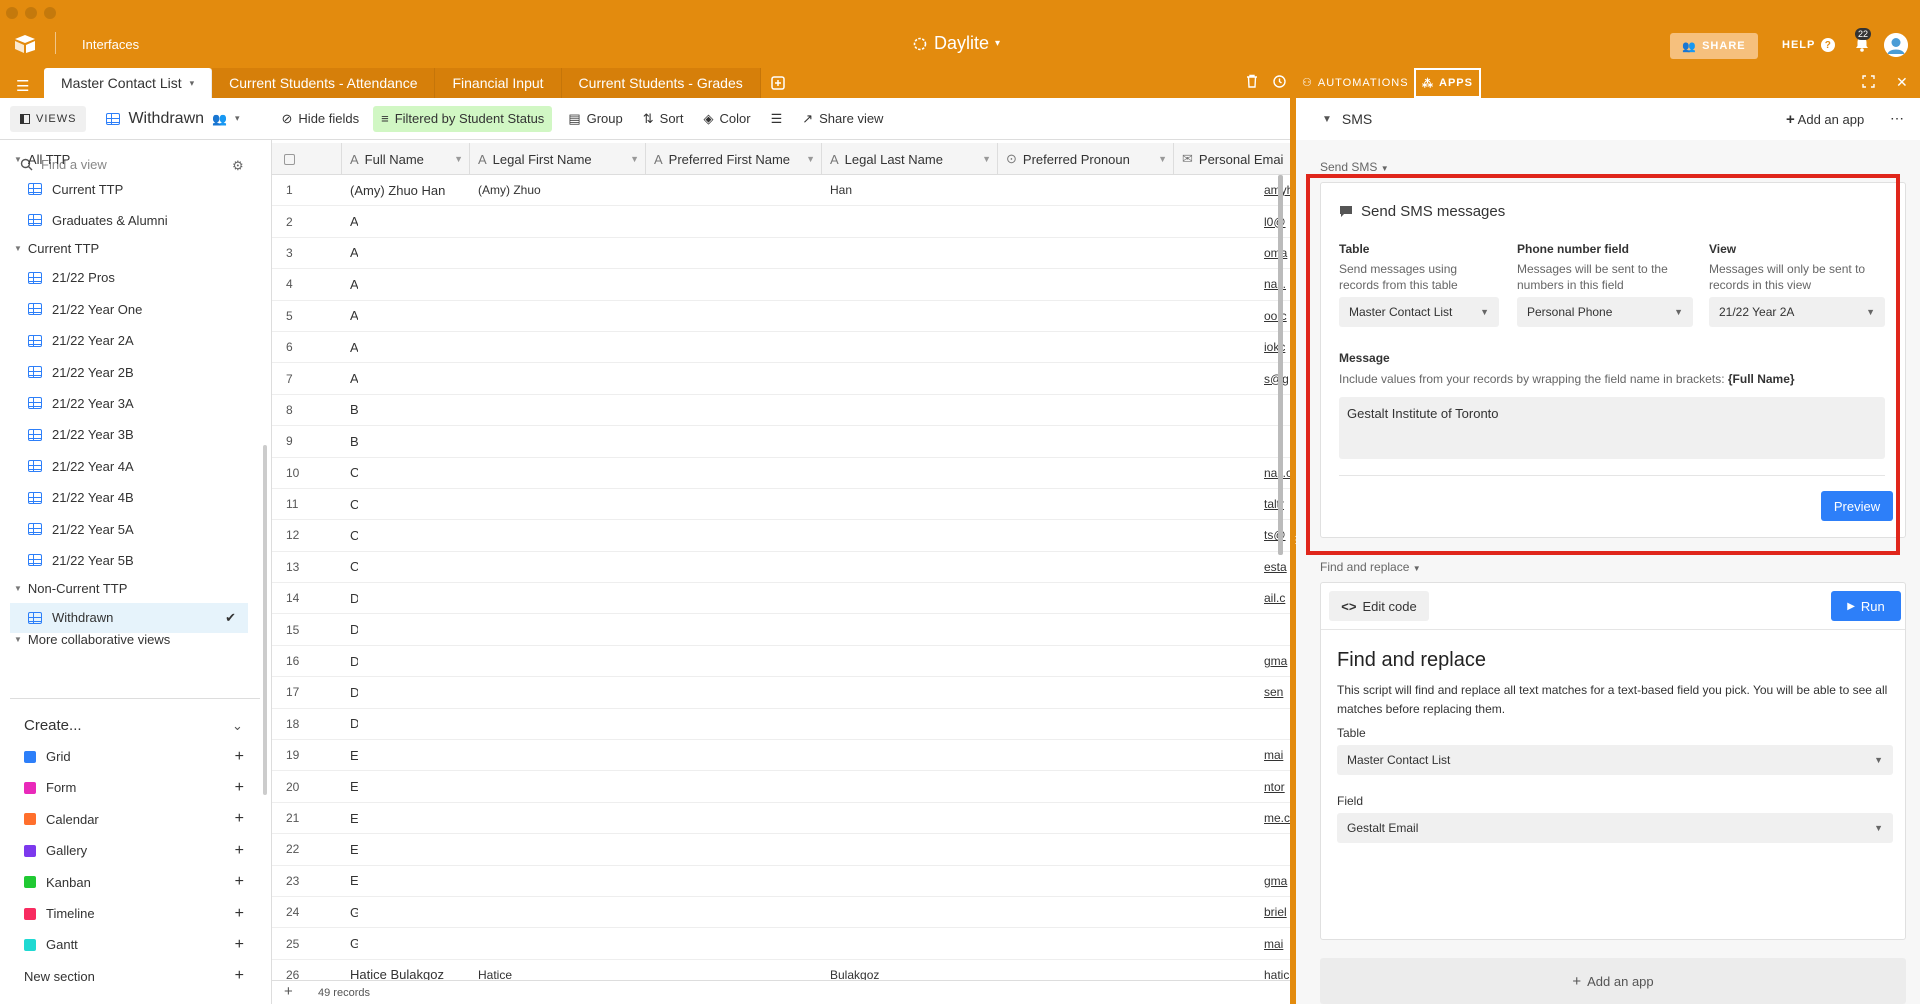 The height and width of the screenshot is (1004, 1920). What do you see at coordinates (1277, 535) in the screenshot?
I see `cell-personal-email: ts@` at bounding box center [1277, 535].